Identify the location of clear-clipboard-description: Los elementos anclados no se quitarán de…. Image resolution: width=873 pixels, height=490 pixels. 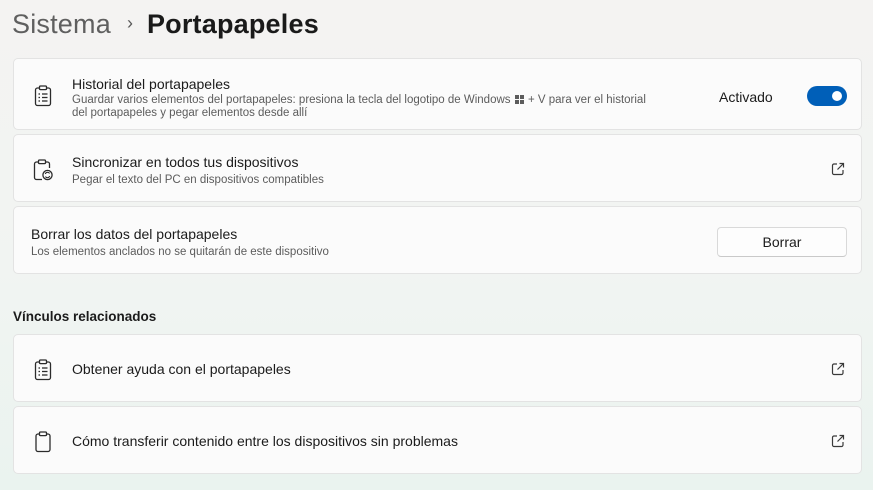
(180, 252).